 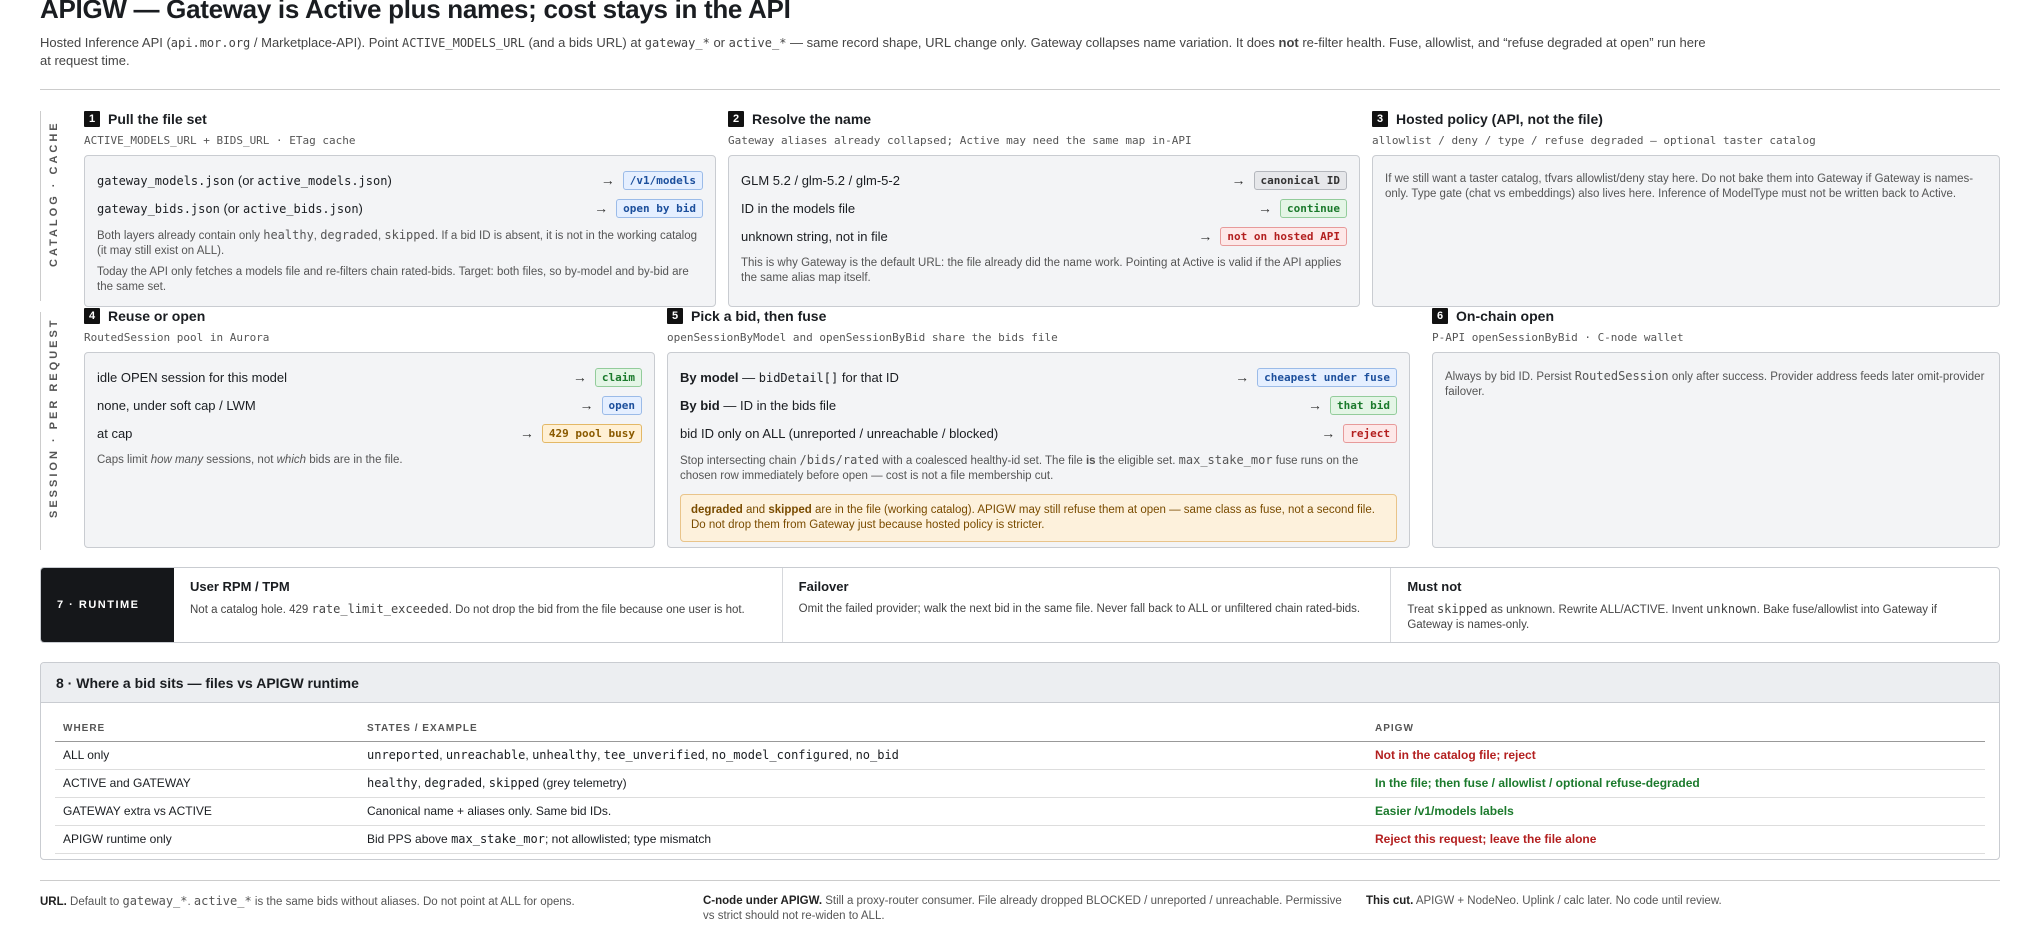 I want to click on catalog-rail, so click(x=40, y=206).